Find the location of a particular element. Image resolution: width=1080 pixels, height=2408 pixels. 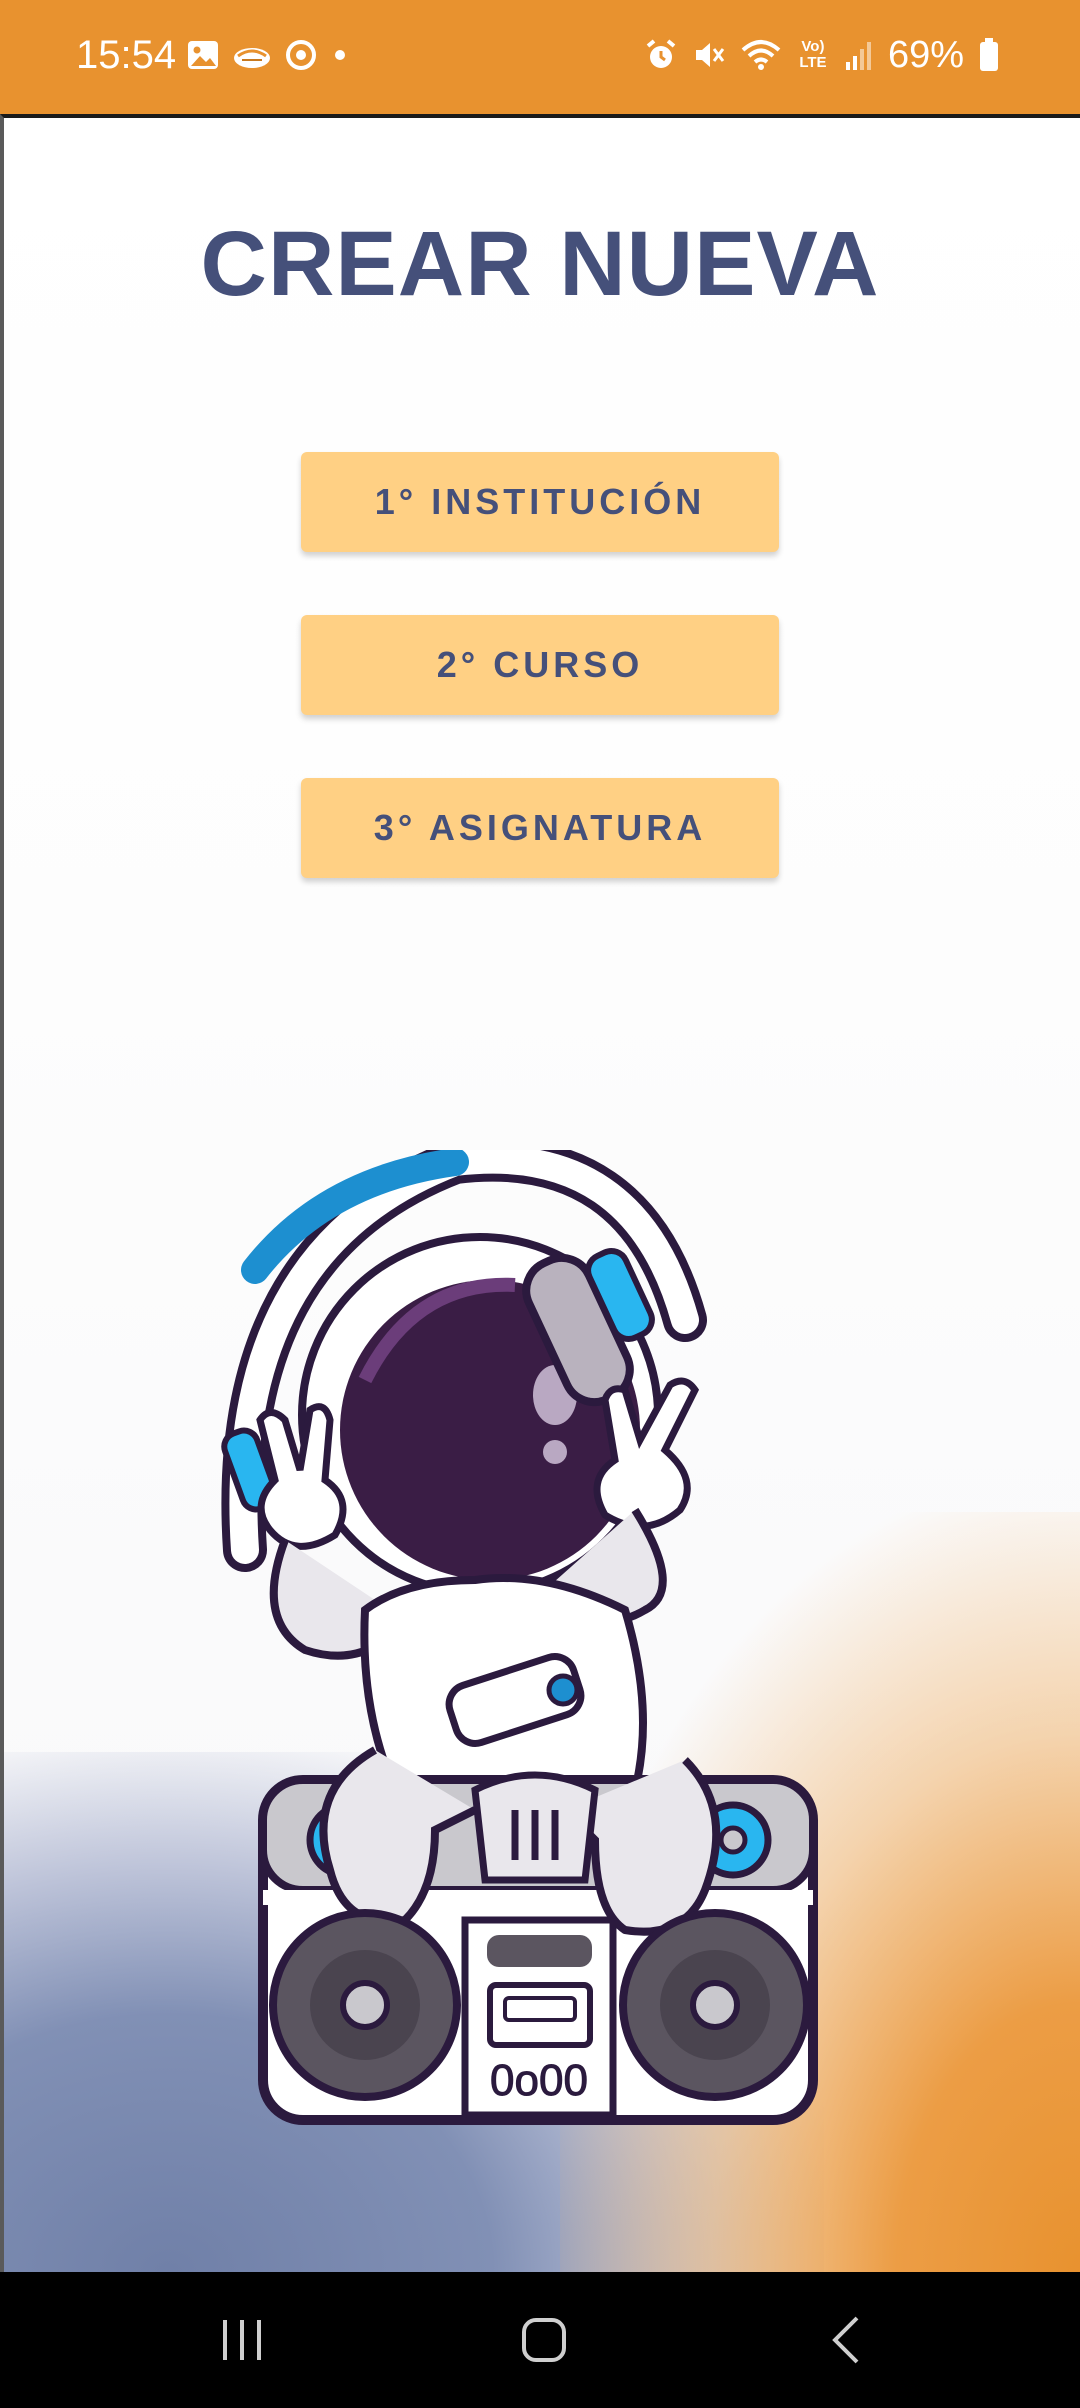

boombox-digits: 0o00 is located at coordinates (539, 2080).